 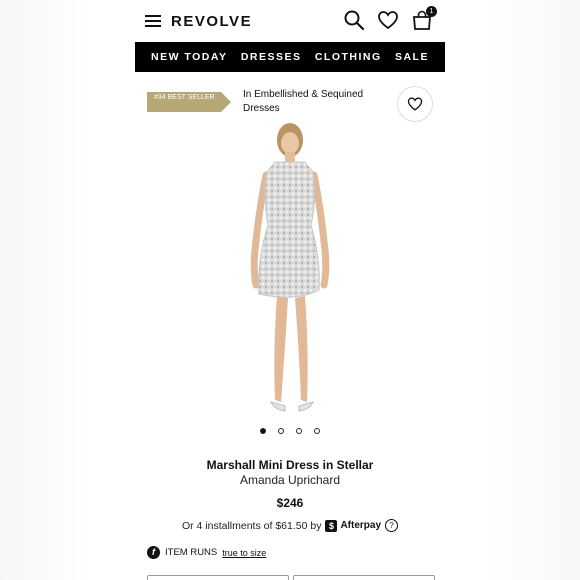 I want to click on menu-icon, so click(x=153, y=21).